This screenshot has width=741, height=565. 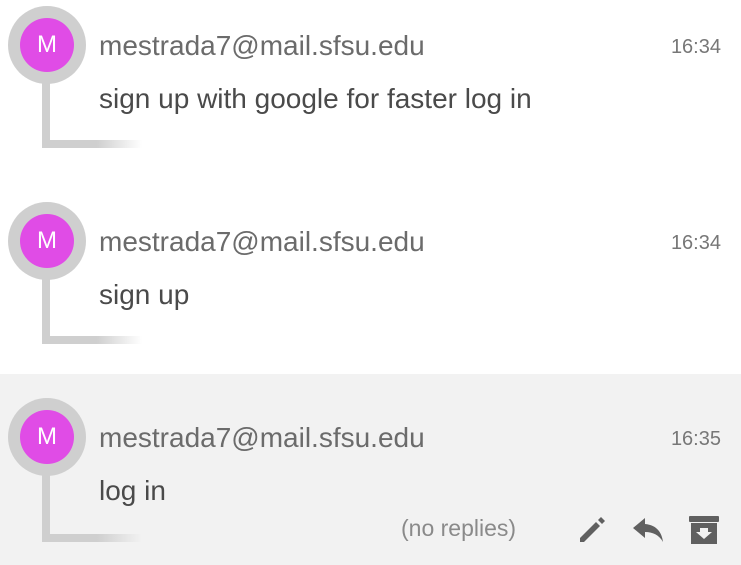 I want to click on pencil-icon, so click(x=592, y=529).